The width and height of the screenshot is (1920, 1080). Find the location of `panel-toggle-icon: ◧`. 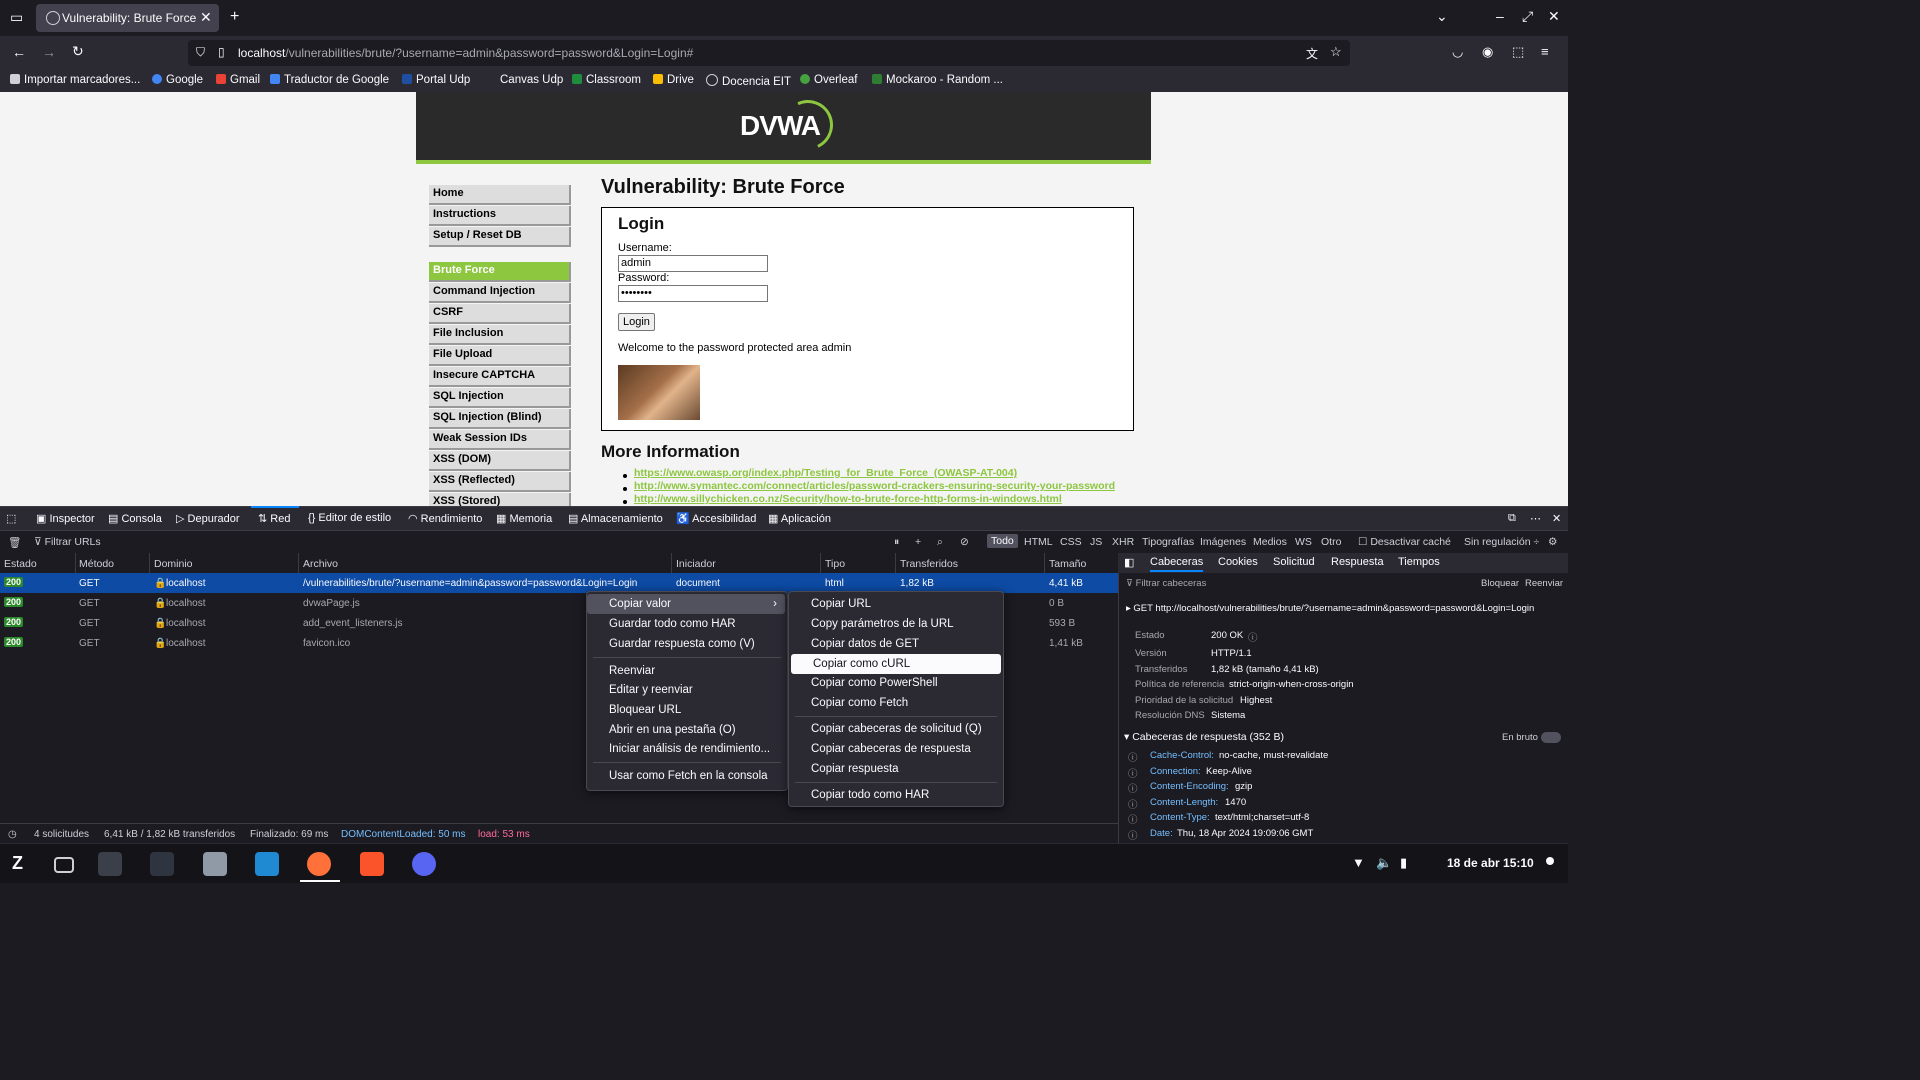

panel-toggle-icon: ◧ is located at coordinates (1129, 562).